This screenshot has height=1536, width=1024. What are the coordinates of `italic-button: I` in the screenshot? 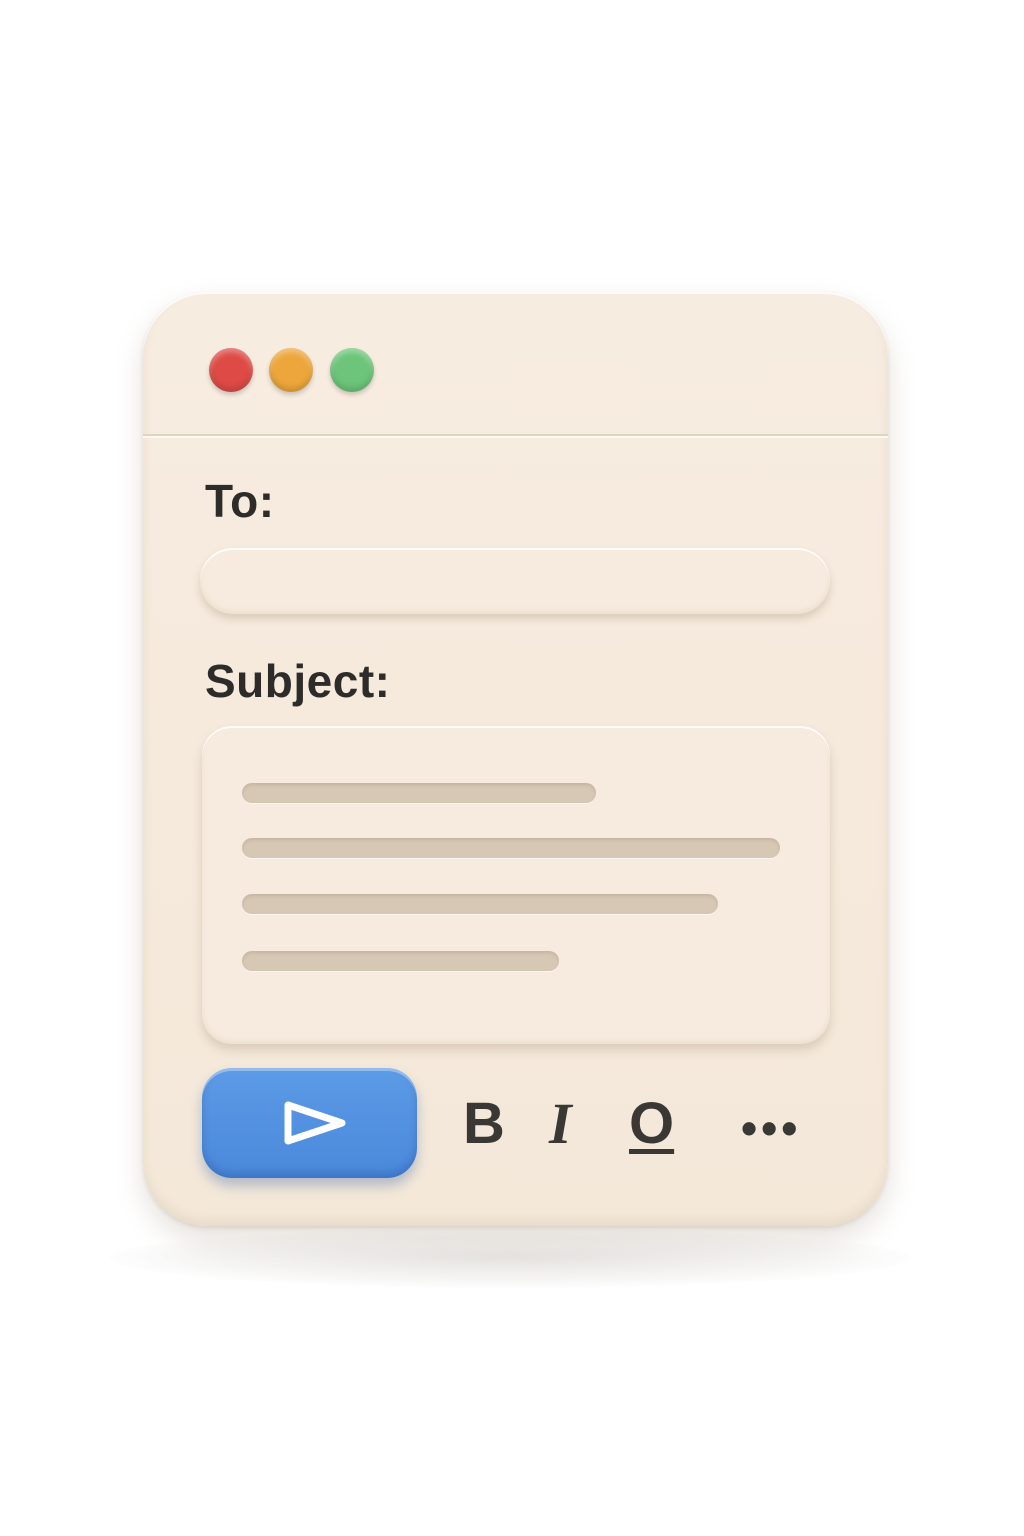 It's located at (560, 1124).